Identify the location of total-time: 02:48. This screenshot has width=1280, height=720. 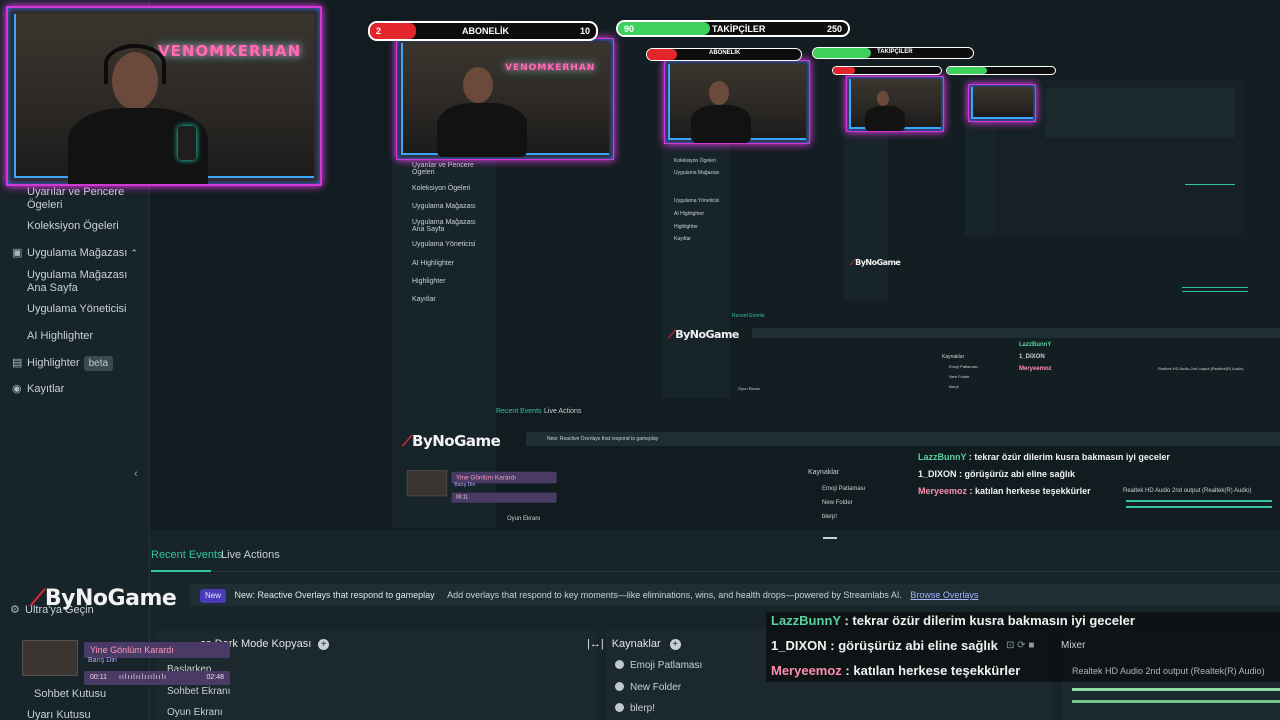
(215, 677).